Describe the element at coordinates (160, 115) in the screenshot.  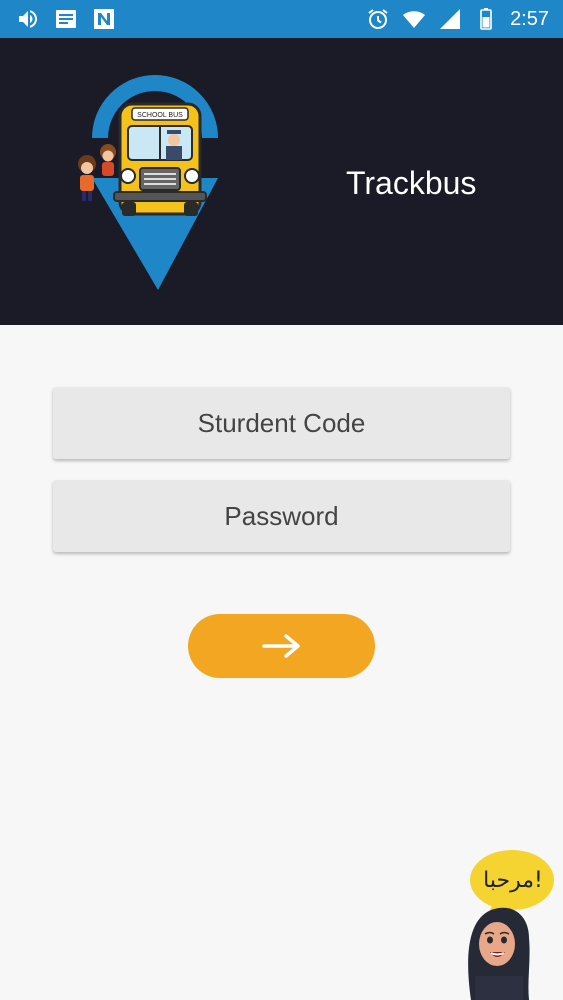
I see `logo-school-bus-label: SCHOOL BUS` at that location.